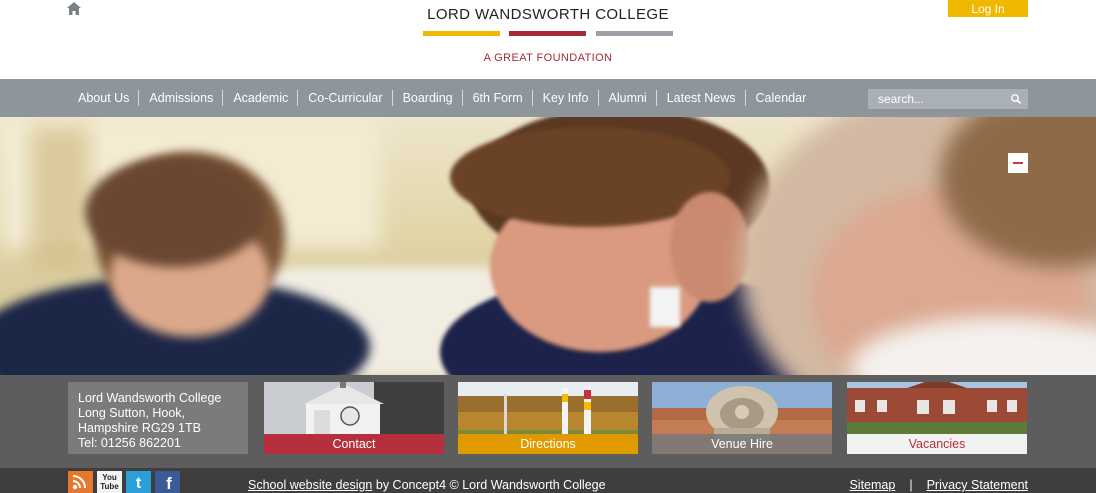 The width and height of the screenshot is (1096, 493). I want to click on address-line-street: Long Sutton, Hook,, so click(132, 413).